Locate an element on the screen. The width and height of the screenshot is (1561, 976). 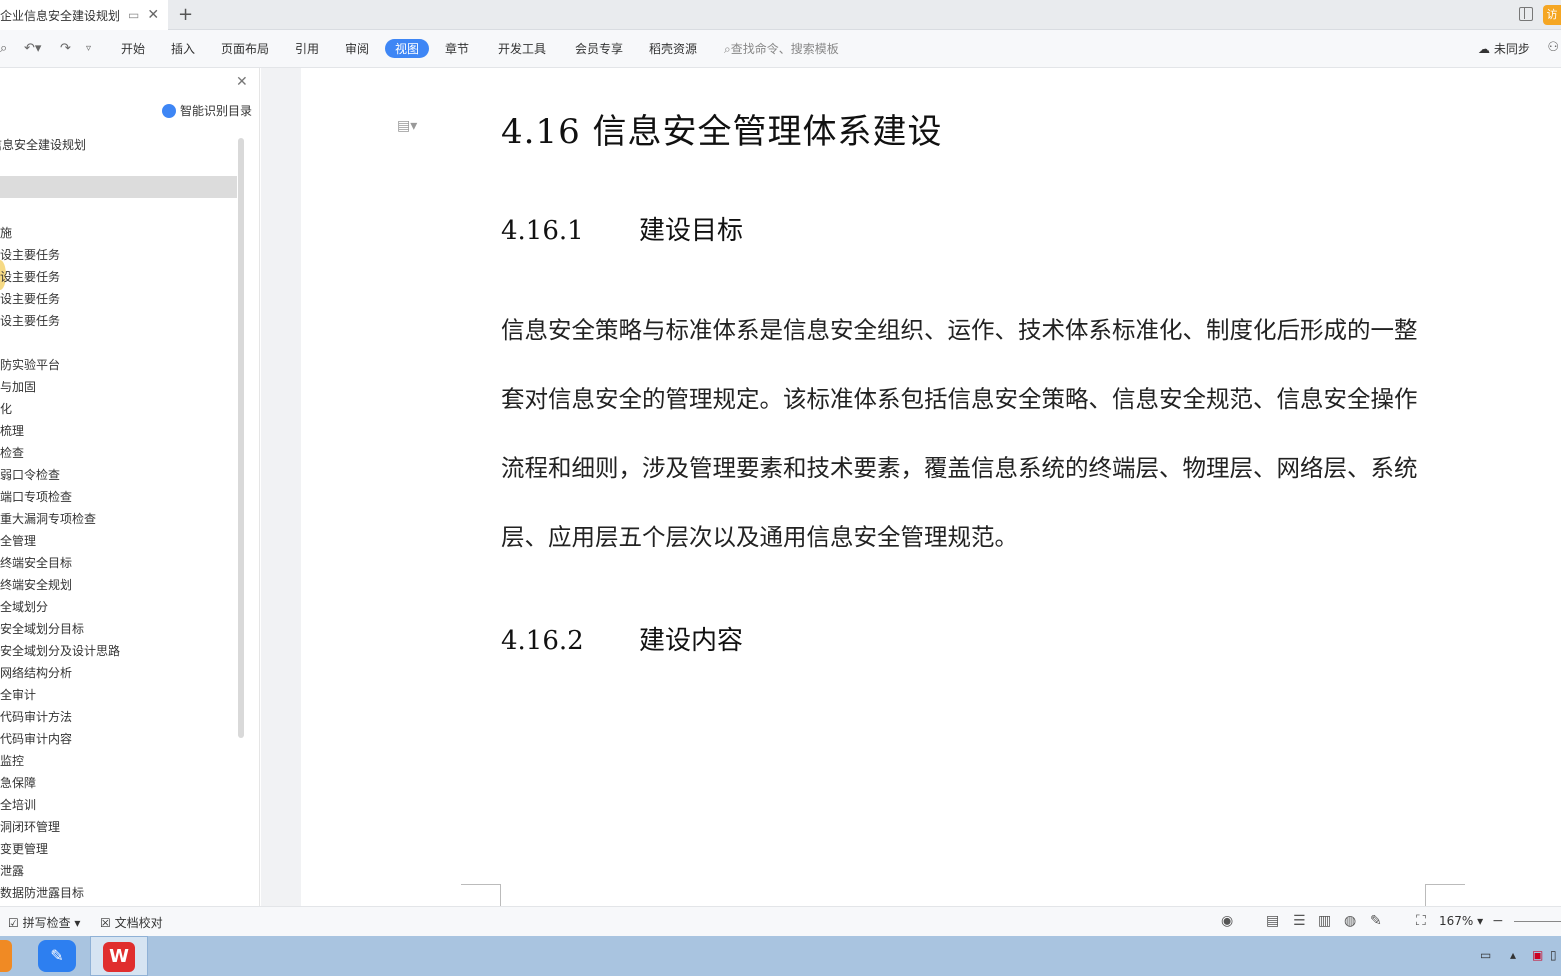
eye-protection-icon: ◉ is located at coordinates (1227, 921).